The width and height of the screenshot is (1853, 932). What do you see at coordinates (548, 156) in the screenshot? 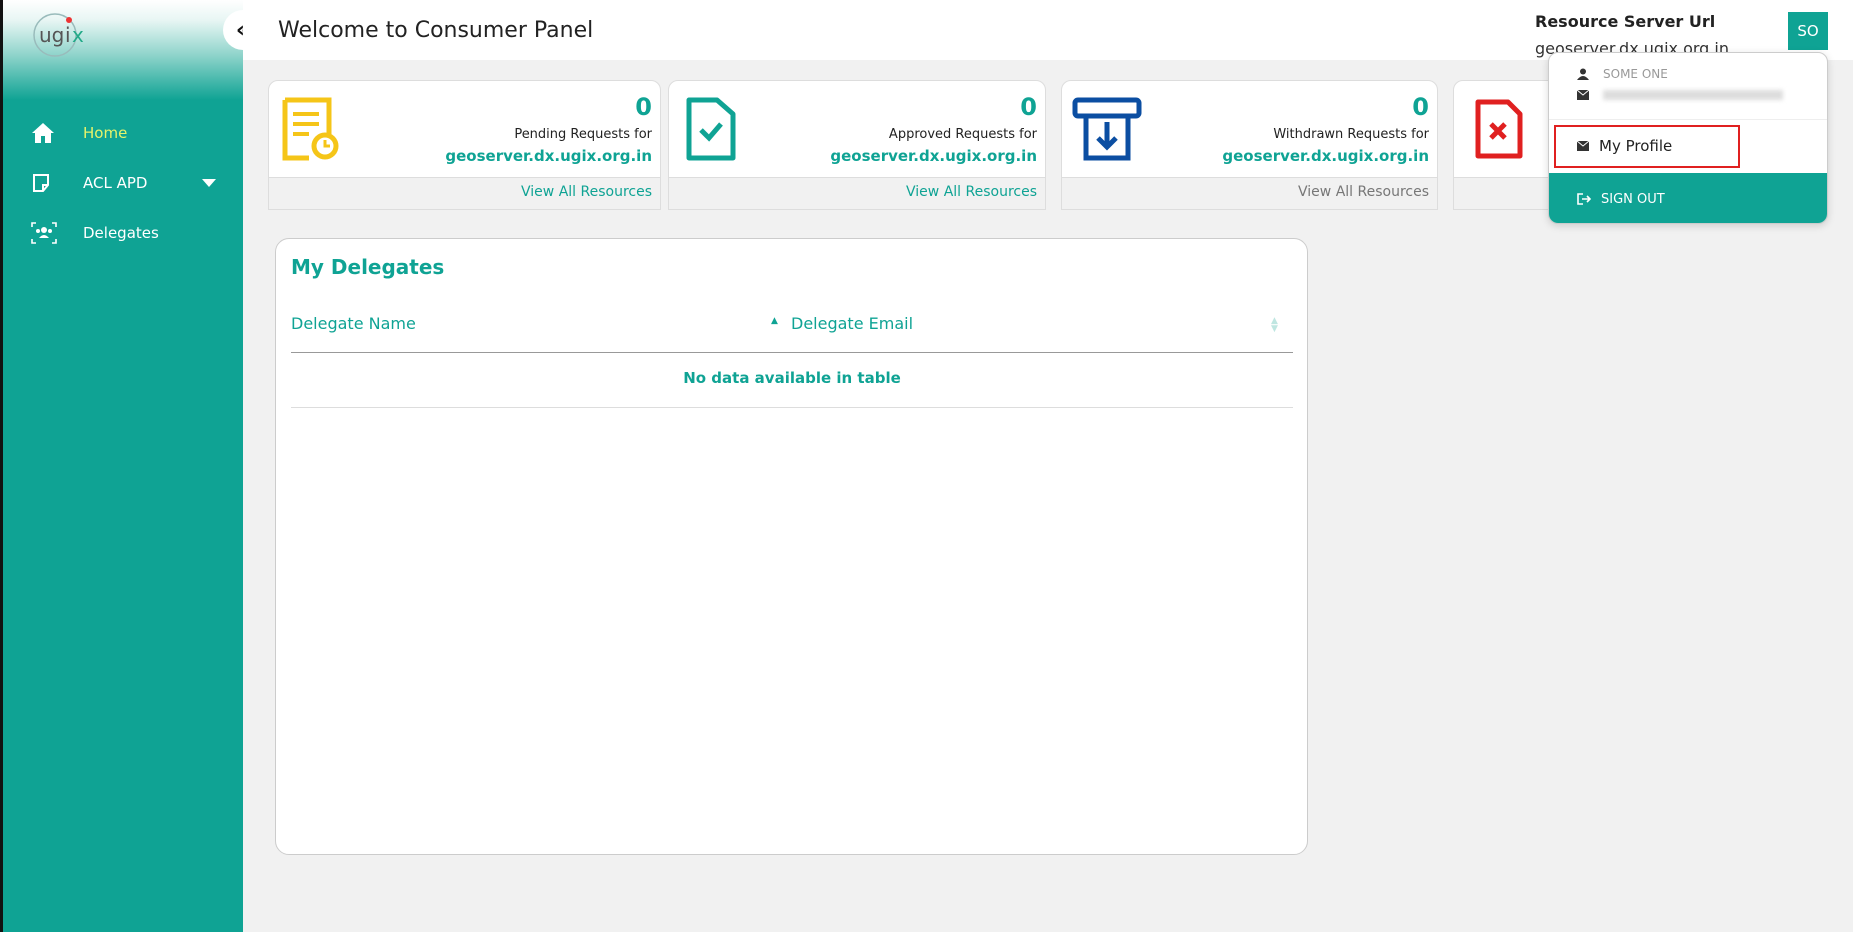
I see `pending-host: geoserver.dx.ugix.org.in` at bounding box center [548, 156].